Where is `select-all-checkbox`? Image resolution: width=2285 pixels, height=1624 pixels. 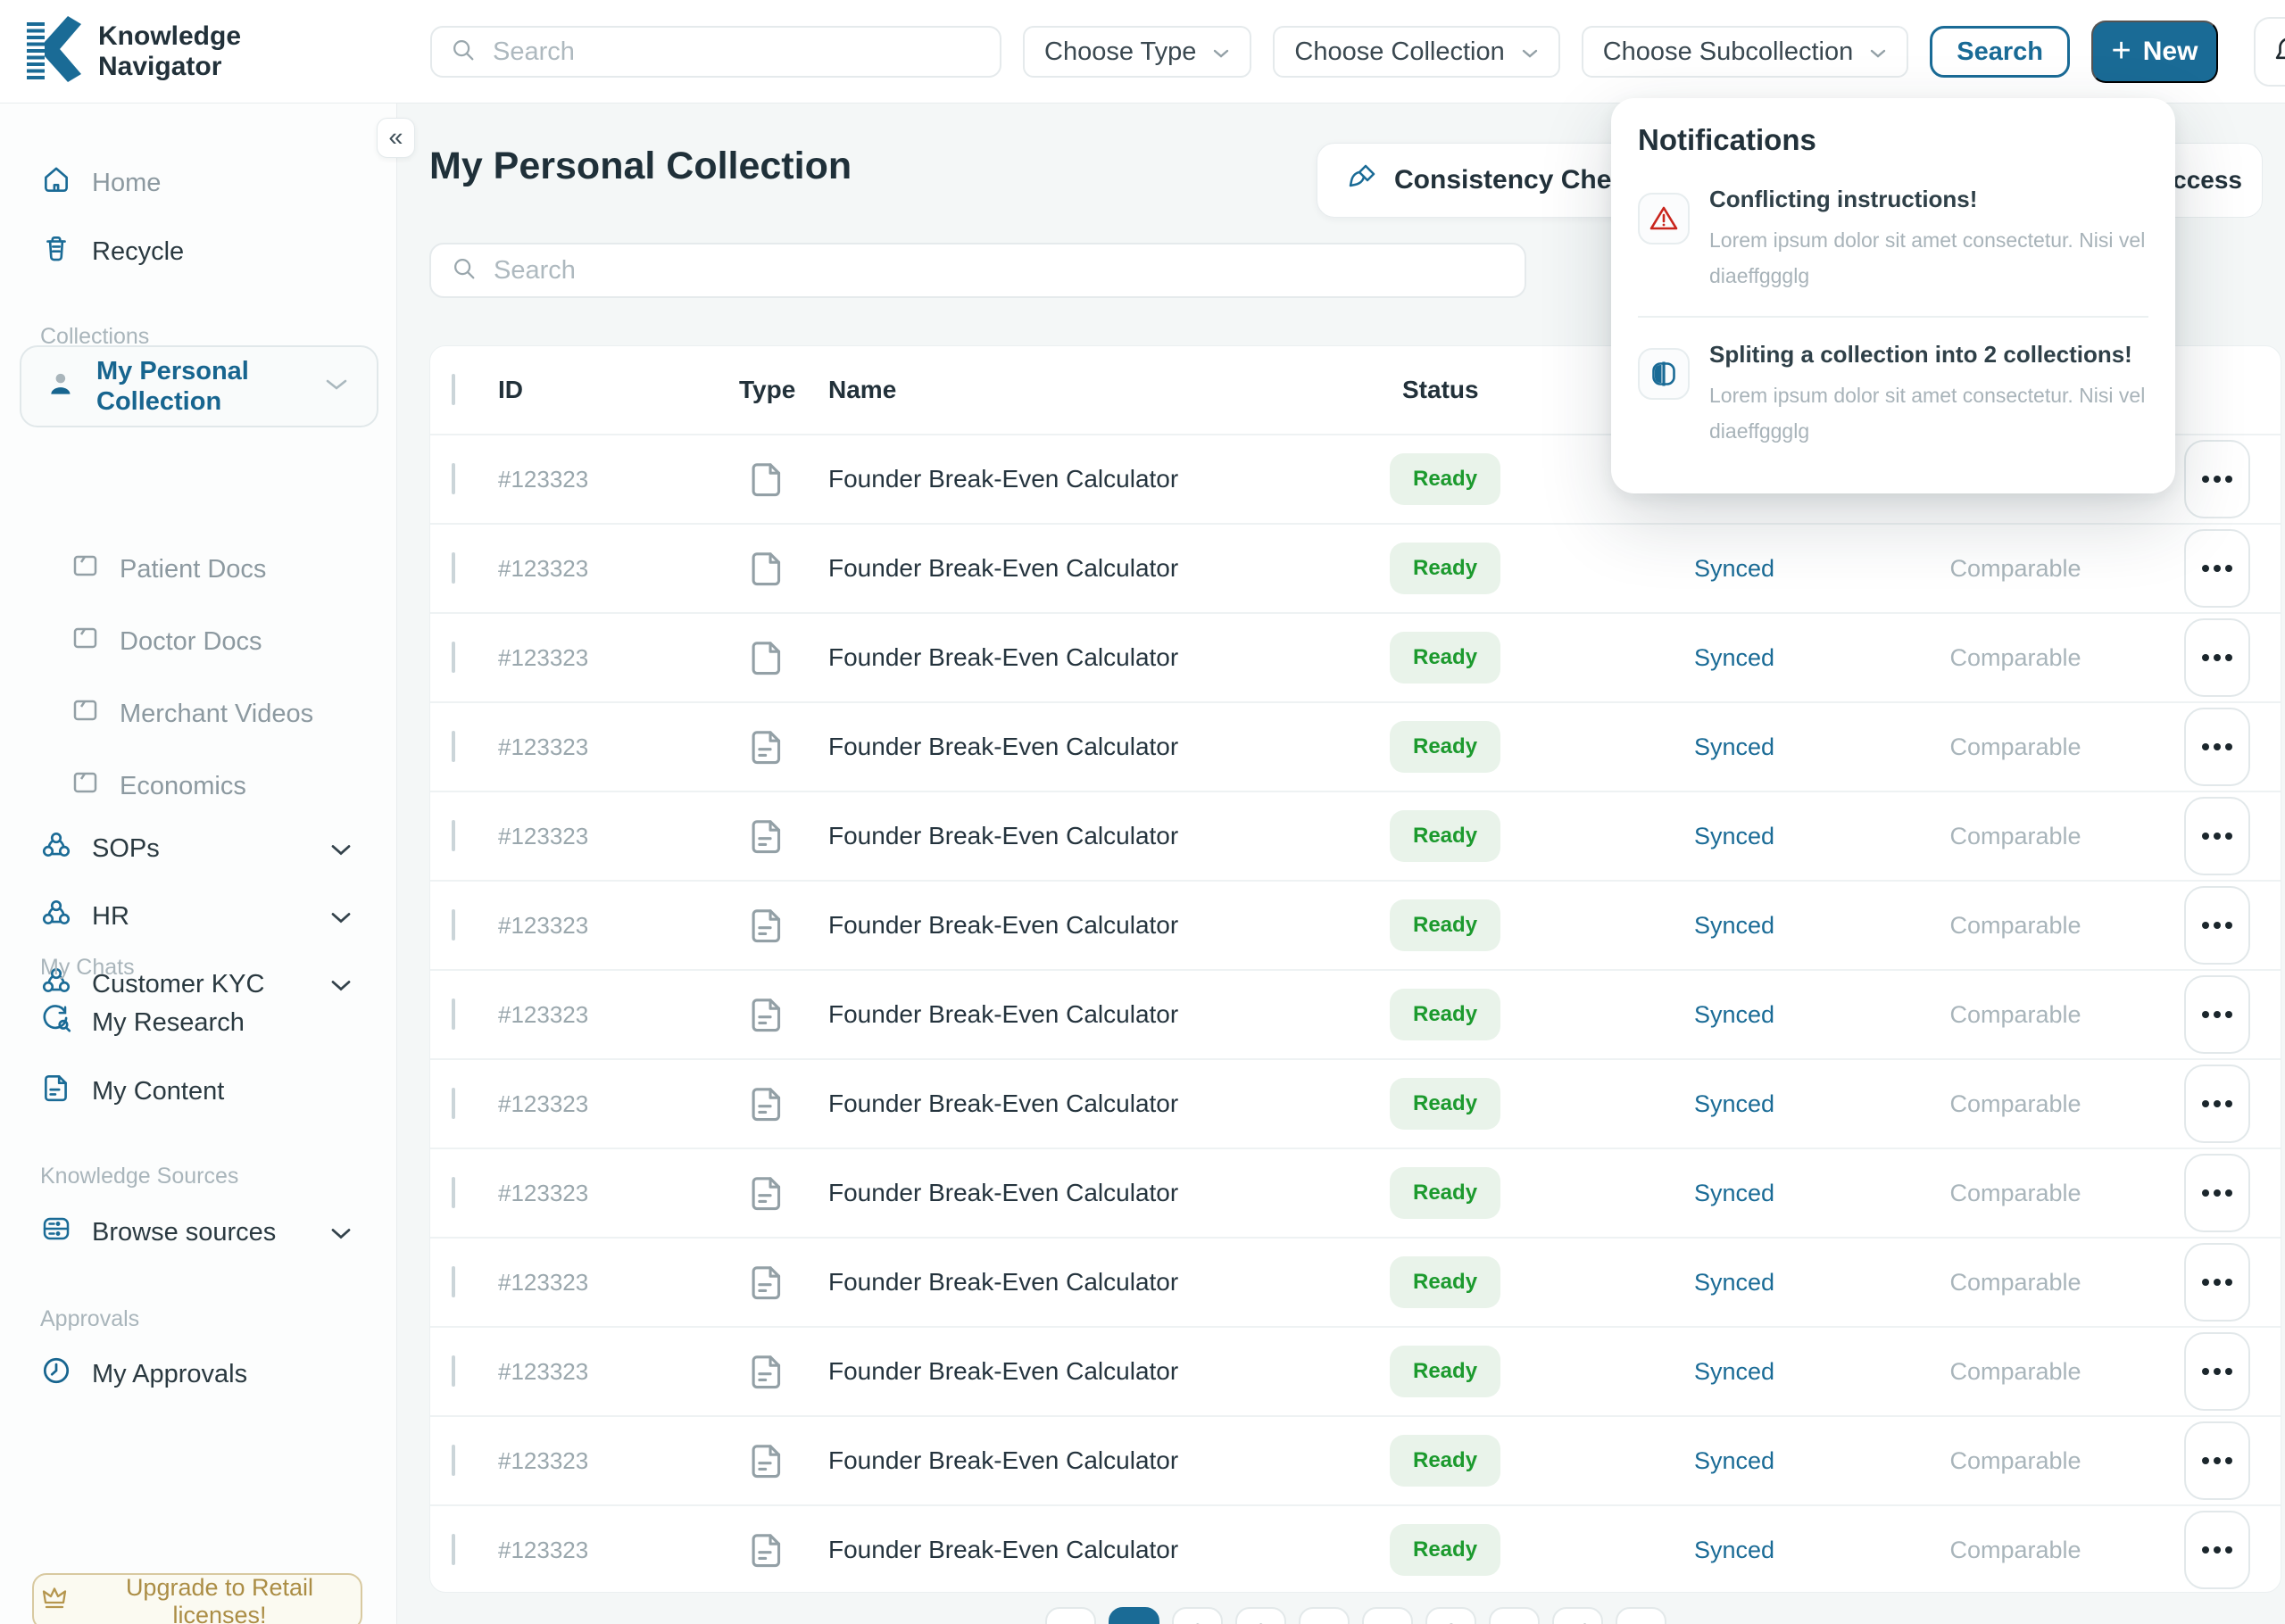
select-all-checkbox is located at coordinates (453, 389).